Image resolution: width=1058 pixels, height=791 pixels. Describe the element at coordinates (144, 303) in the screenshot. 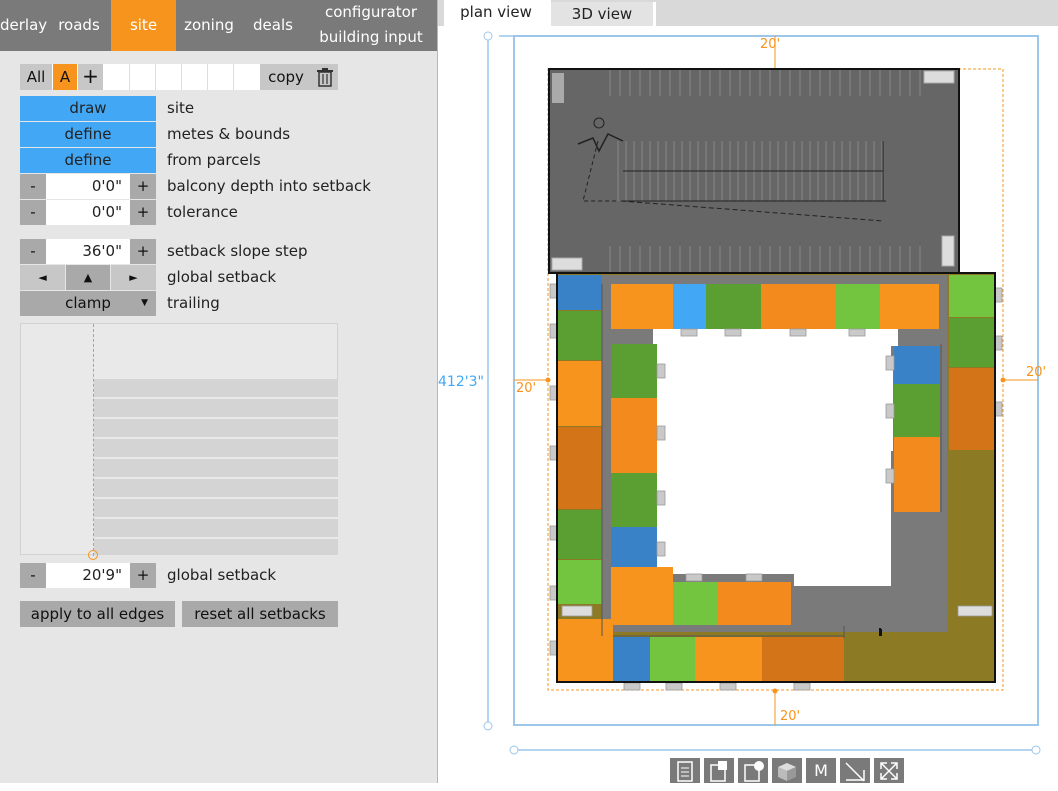

I see `chevron-down-icon: ▼` at that location.